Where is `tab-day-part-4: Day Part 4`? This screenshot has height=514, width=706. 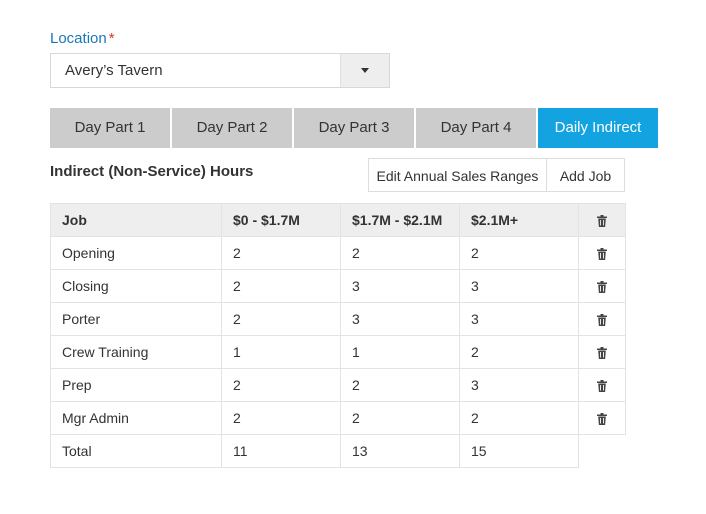 tab-day-part-4: Day Part 4 is located at coordinates (476, 128).